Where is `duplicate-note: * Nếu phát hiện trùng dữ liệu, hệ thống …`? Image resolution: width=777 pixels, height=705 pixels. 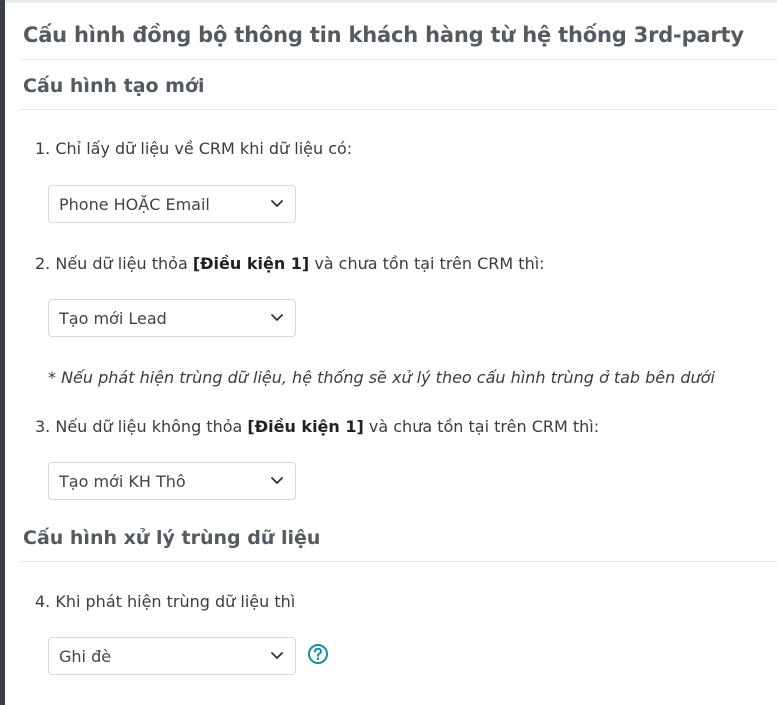
duplicate-note: * Nếu phát hiện trùng dữ liệu, hệ thống … is located at coordinates (381, 377).